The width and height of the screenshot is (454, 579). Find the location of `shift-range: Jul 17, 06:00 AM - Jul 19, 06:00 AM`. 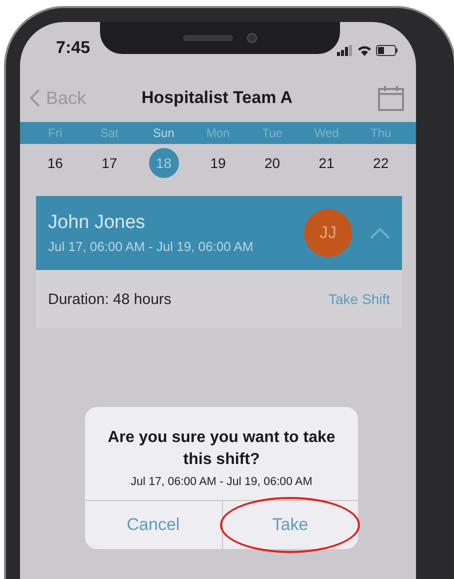

shift-range: Jul 17, 06:00 AM - Jul 19, 06:00 AM is located at coordinates (151, 246).